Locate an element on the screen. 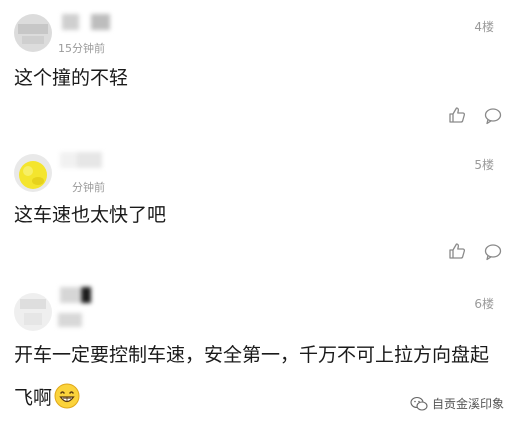  comment-text-line-2-label: 飞啊 is located at coordinates (33, 398).